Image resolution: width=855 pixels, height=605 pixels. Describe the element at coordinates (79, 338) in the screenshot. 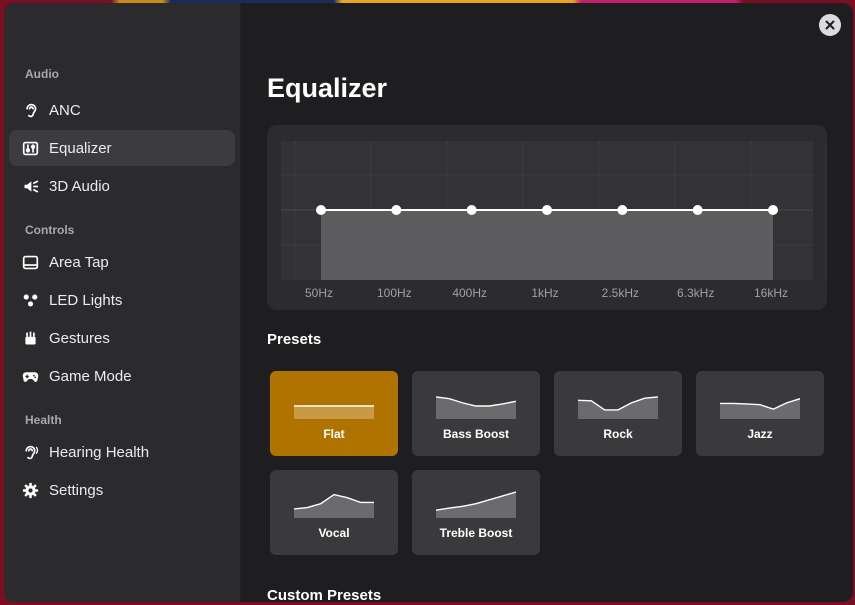

I see `sidebar-item-label: Gestures` at that location.